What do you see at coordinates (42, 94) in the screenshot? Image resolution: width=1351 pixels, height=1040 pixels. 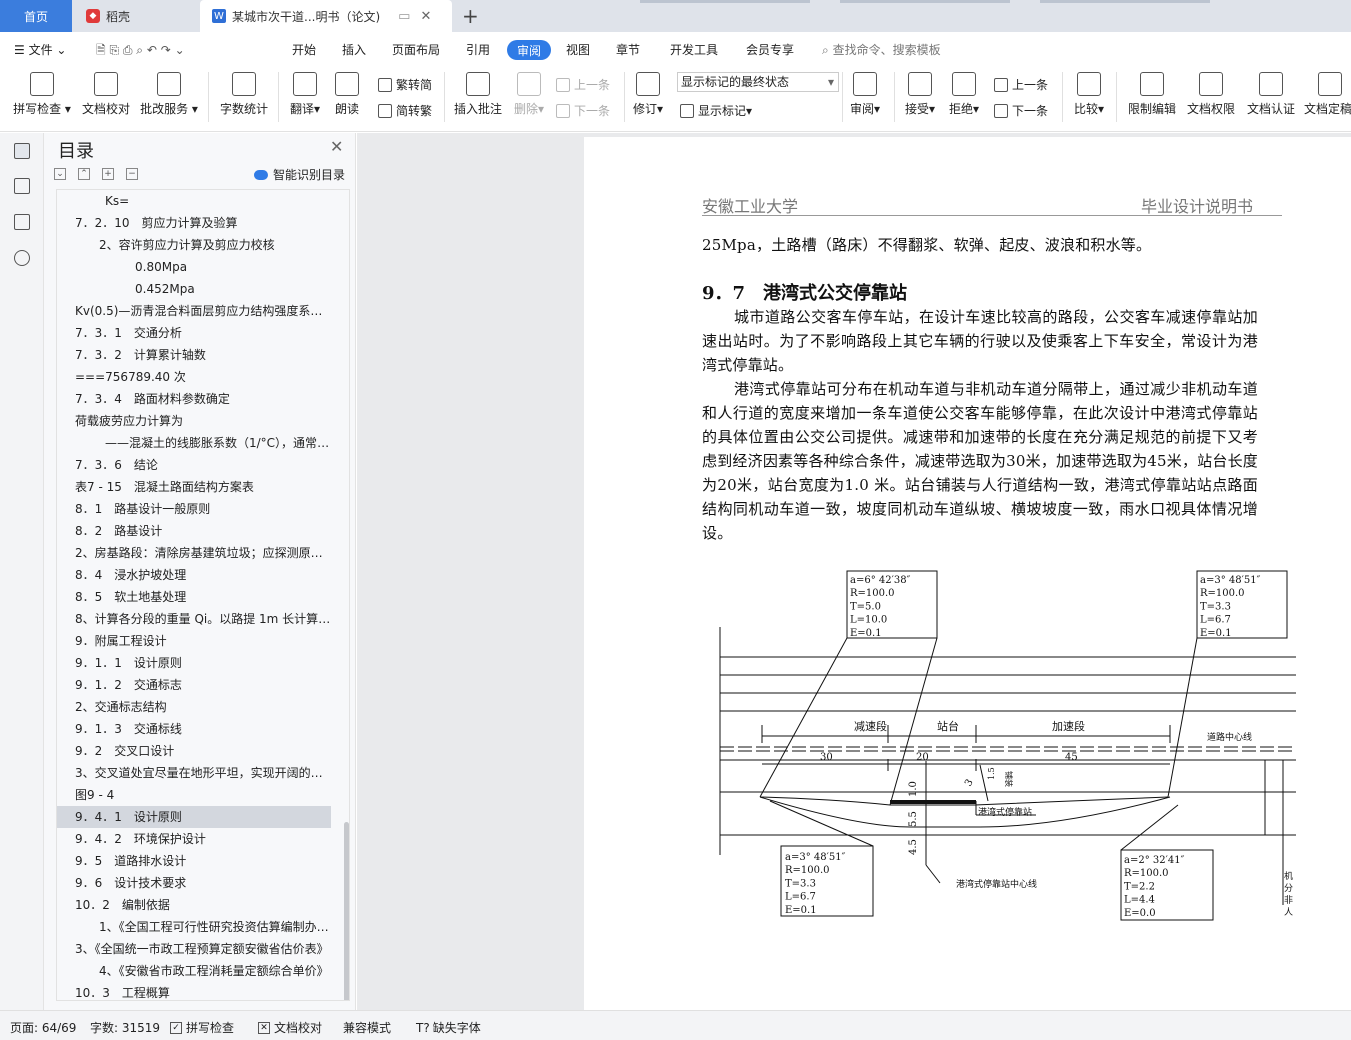 I see `spell-check-button: 拼写检查 ▾` at bounding box center [42, 94].